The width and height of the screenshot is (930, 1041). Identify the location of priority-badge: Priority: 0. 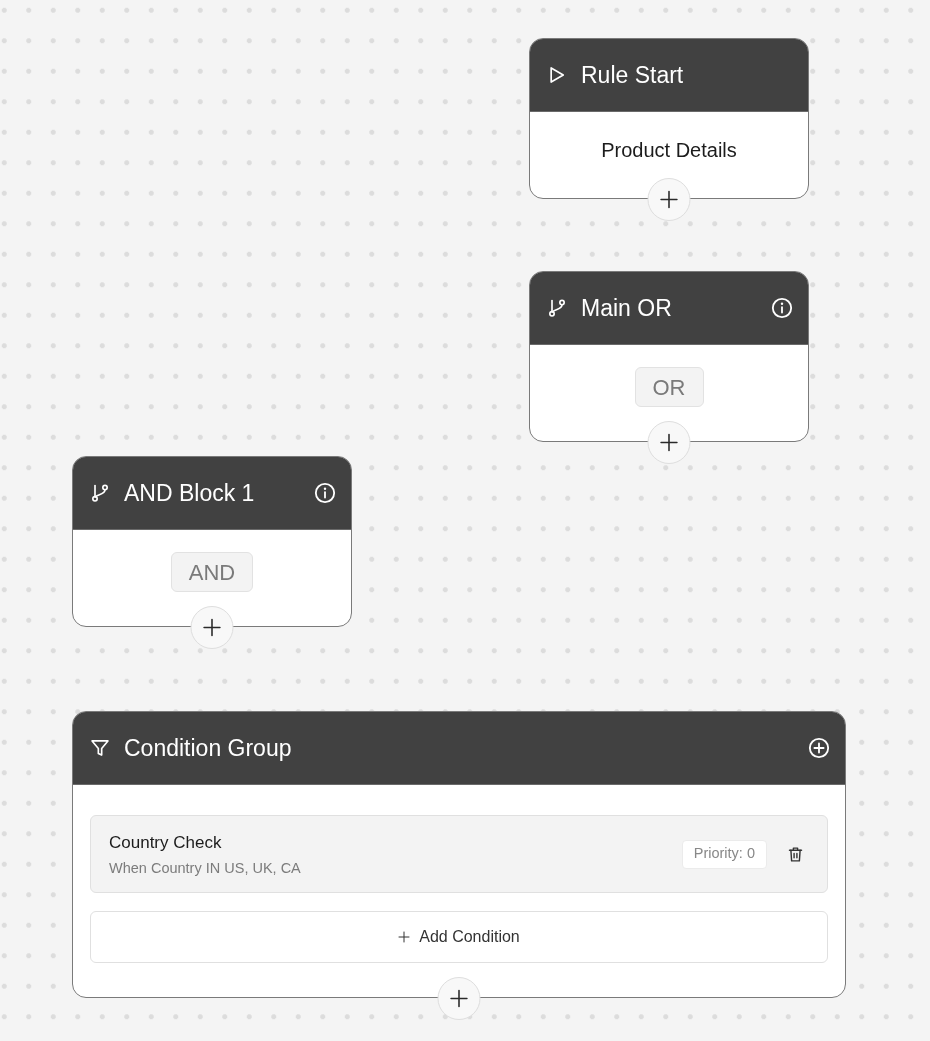
(724, 854).